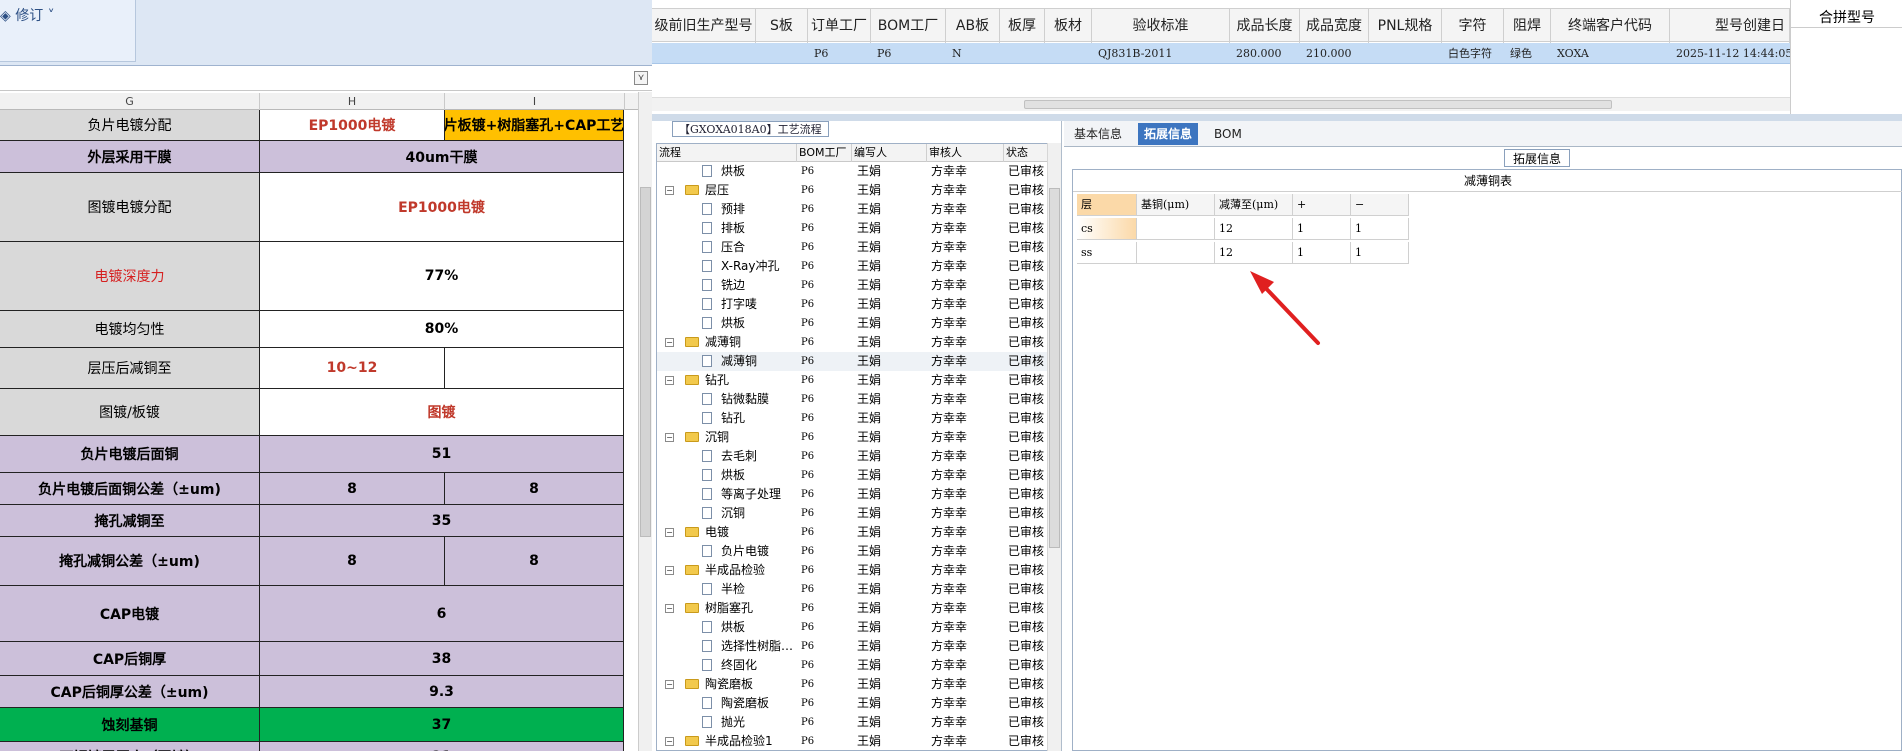 The width and height of the screenshot is (1902, 752). What do you see at coordinates (858, 266) in the screenshot?
I see `process-tree-row: X-Ray冲孔 P6 王娟 方幸幸 已审核` at bounding box center [858, 266].